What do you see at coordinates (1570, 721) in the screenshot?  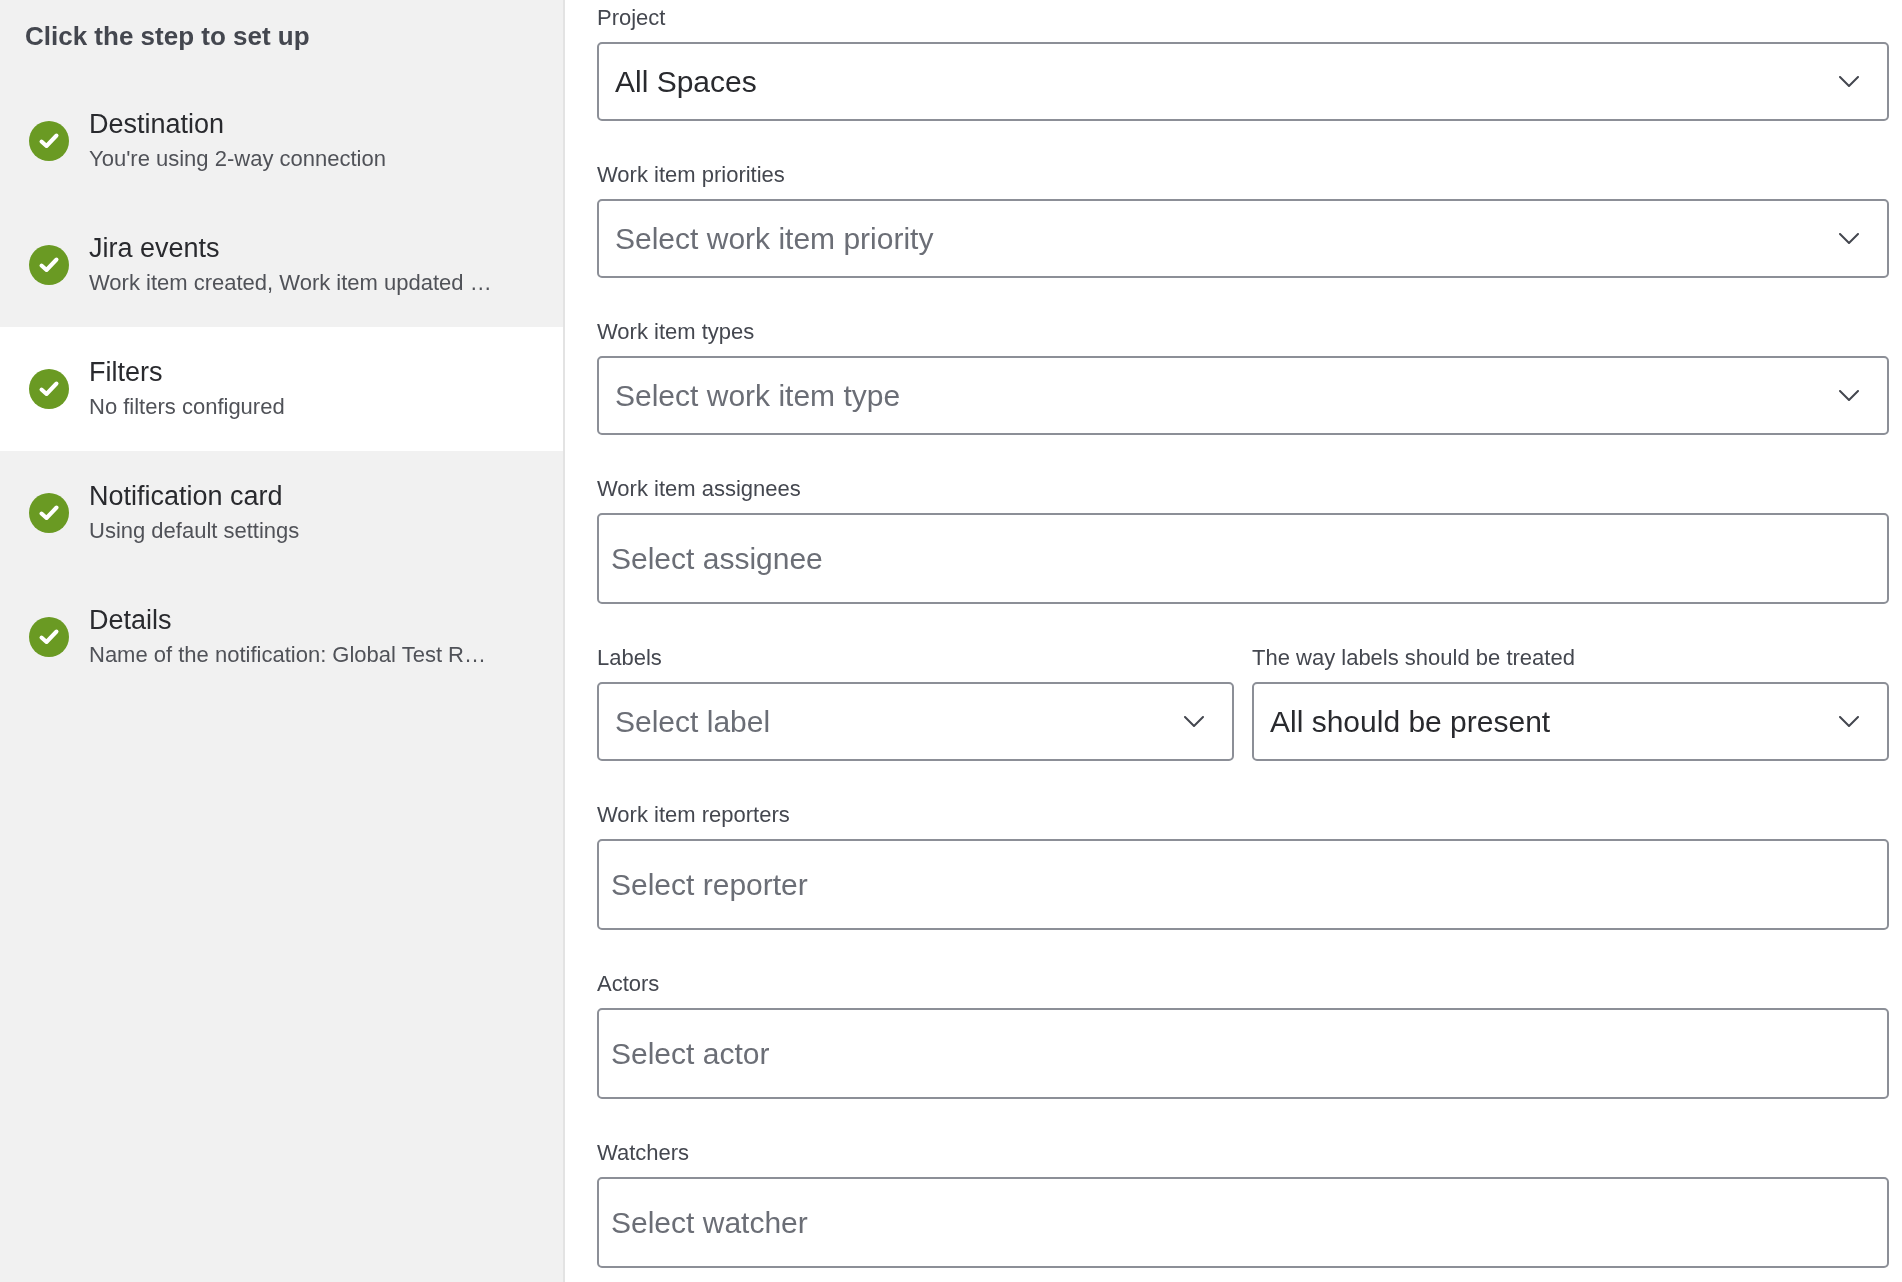 I see `dropdown: All should be present` at bounding box center [1570, 721].